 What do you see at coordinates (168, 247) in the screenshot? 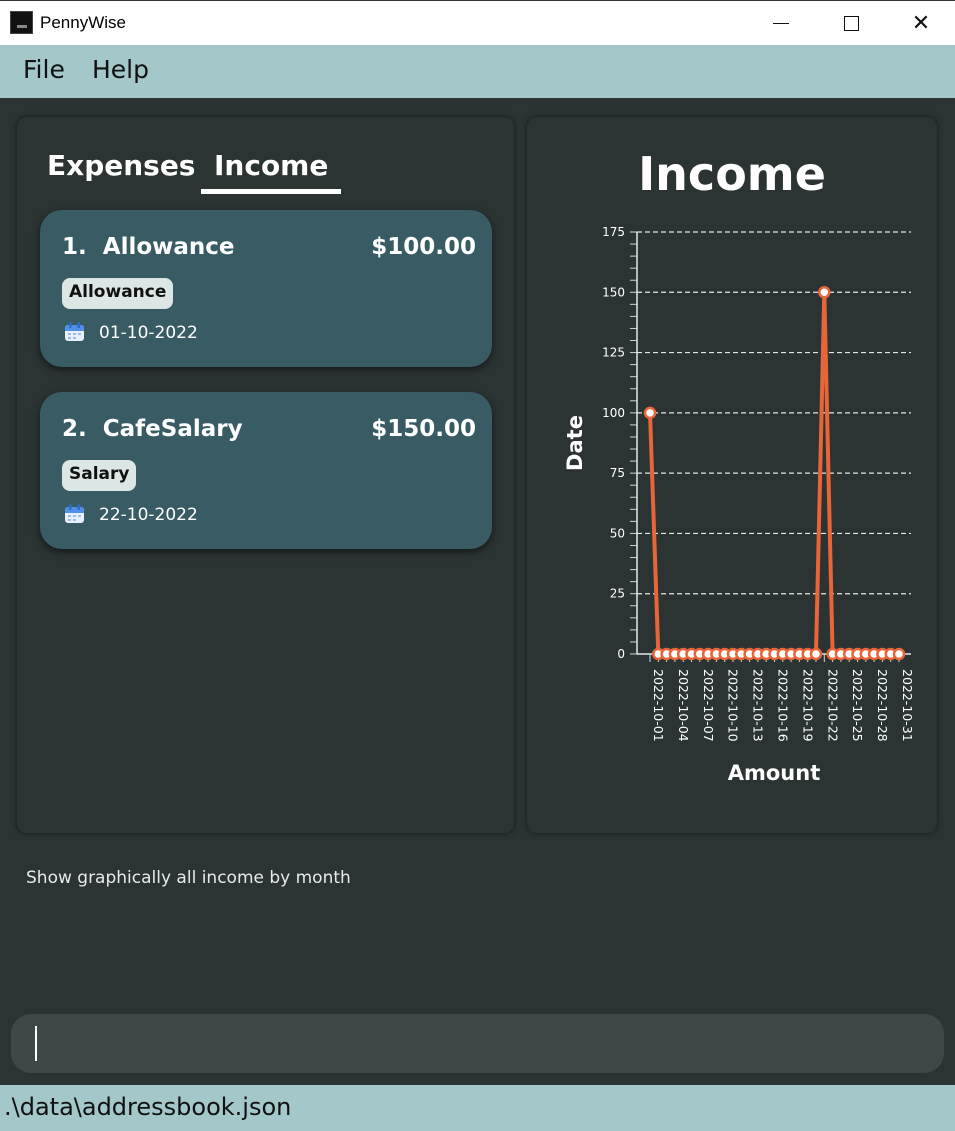
I see `entry-name-text: Allowance` at bounding box center [168, 247].